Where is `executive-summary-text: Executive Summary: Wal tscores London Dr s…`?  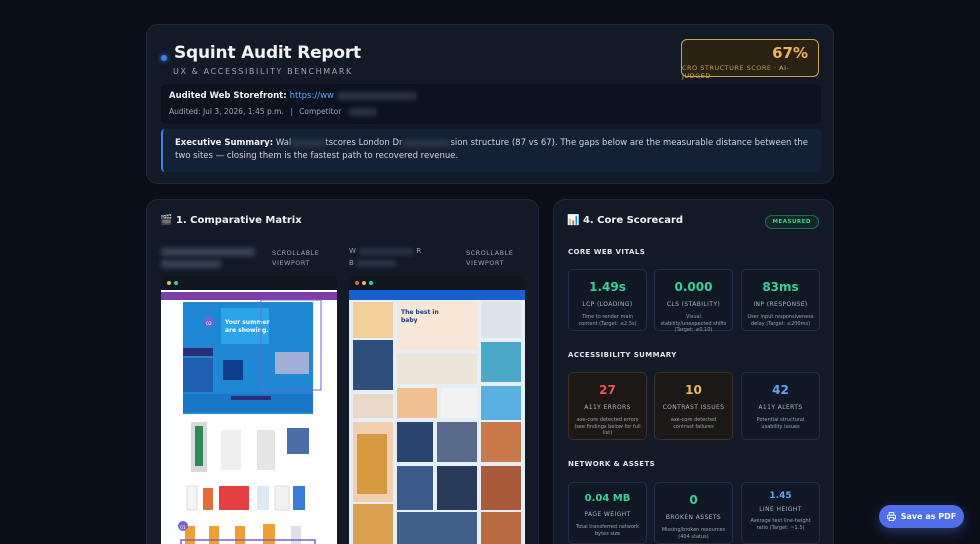
executive-summary-text: Executive Summary: Wal tscores London Dr s… is located at coordinates (492, 149).